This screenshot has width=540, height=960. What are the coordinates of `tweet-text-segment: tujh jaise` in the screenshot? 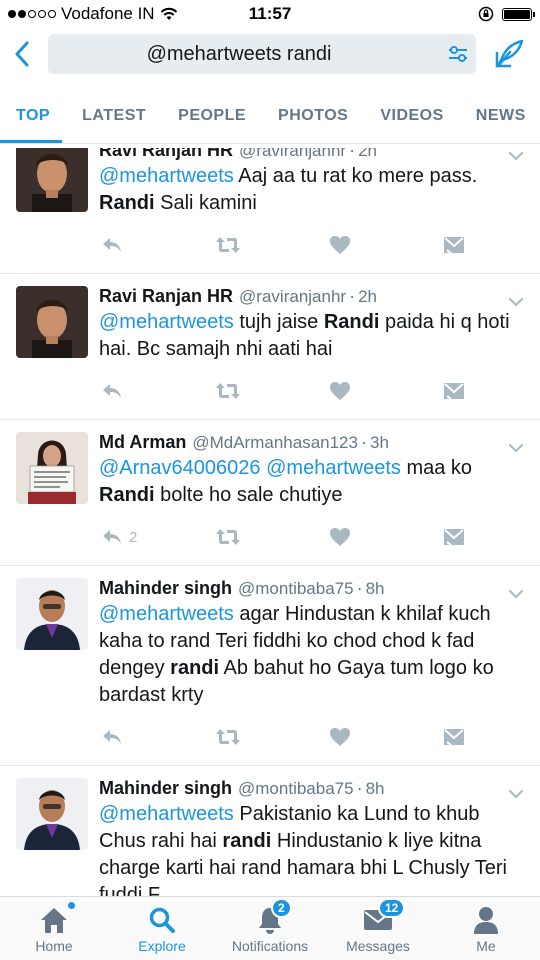 It's located at (278, 322).